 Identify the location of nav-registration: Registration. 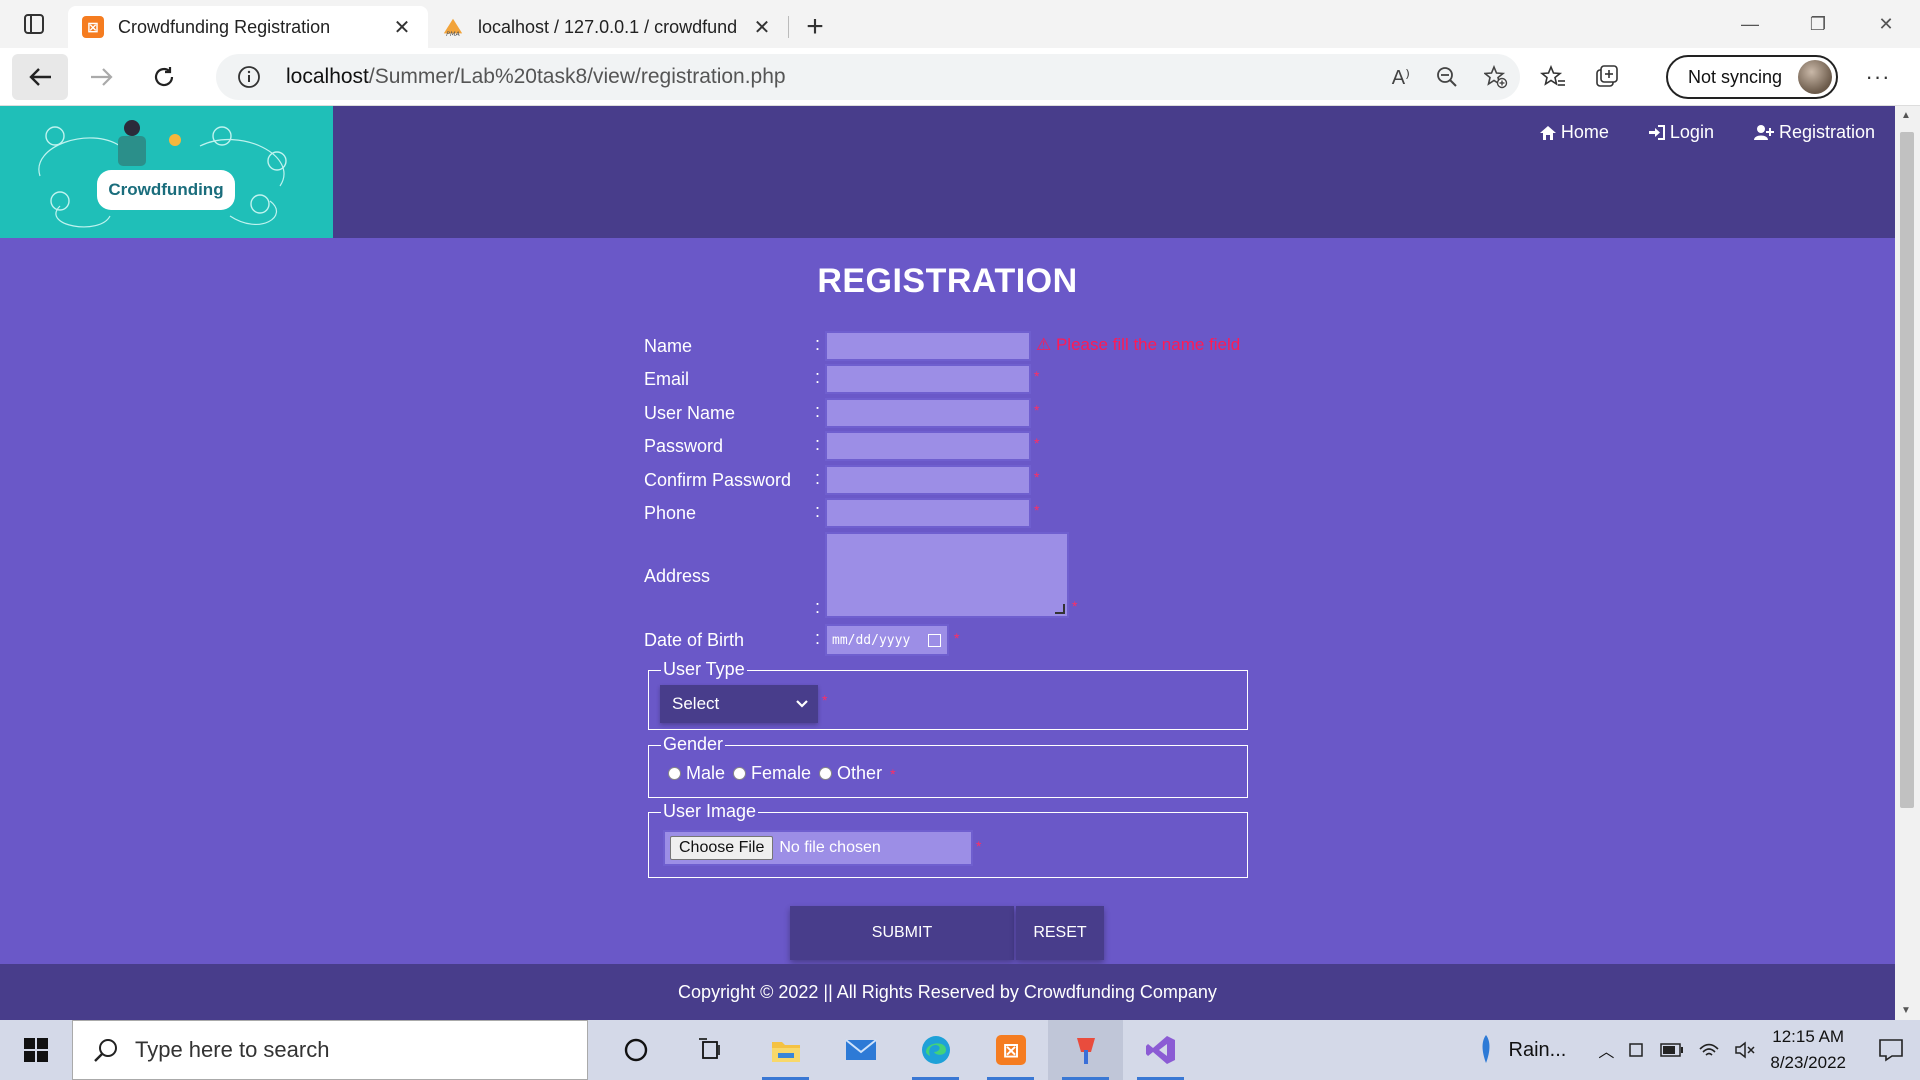
(1814, 132).